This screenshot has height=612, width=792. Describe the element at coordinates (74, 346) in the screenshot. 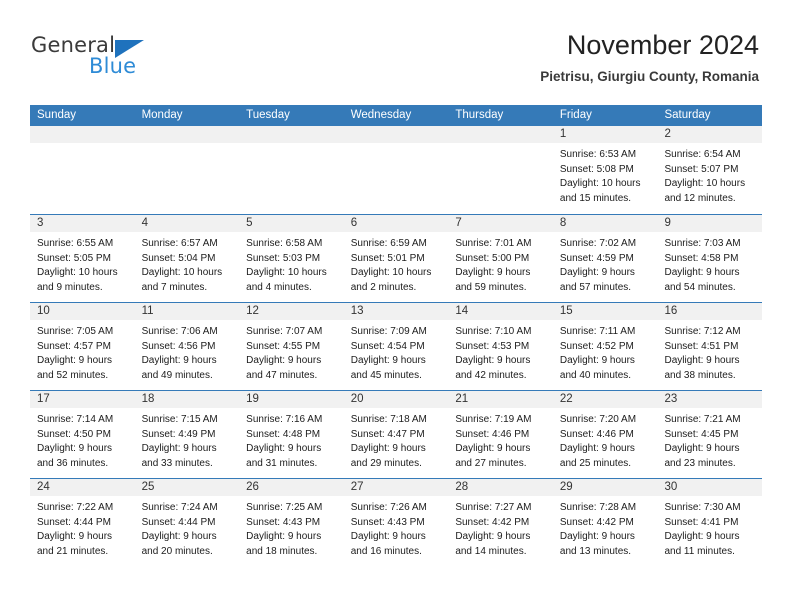

I see `sunset-text: Sunset: 4:57 PM` at that location.